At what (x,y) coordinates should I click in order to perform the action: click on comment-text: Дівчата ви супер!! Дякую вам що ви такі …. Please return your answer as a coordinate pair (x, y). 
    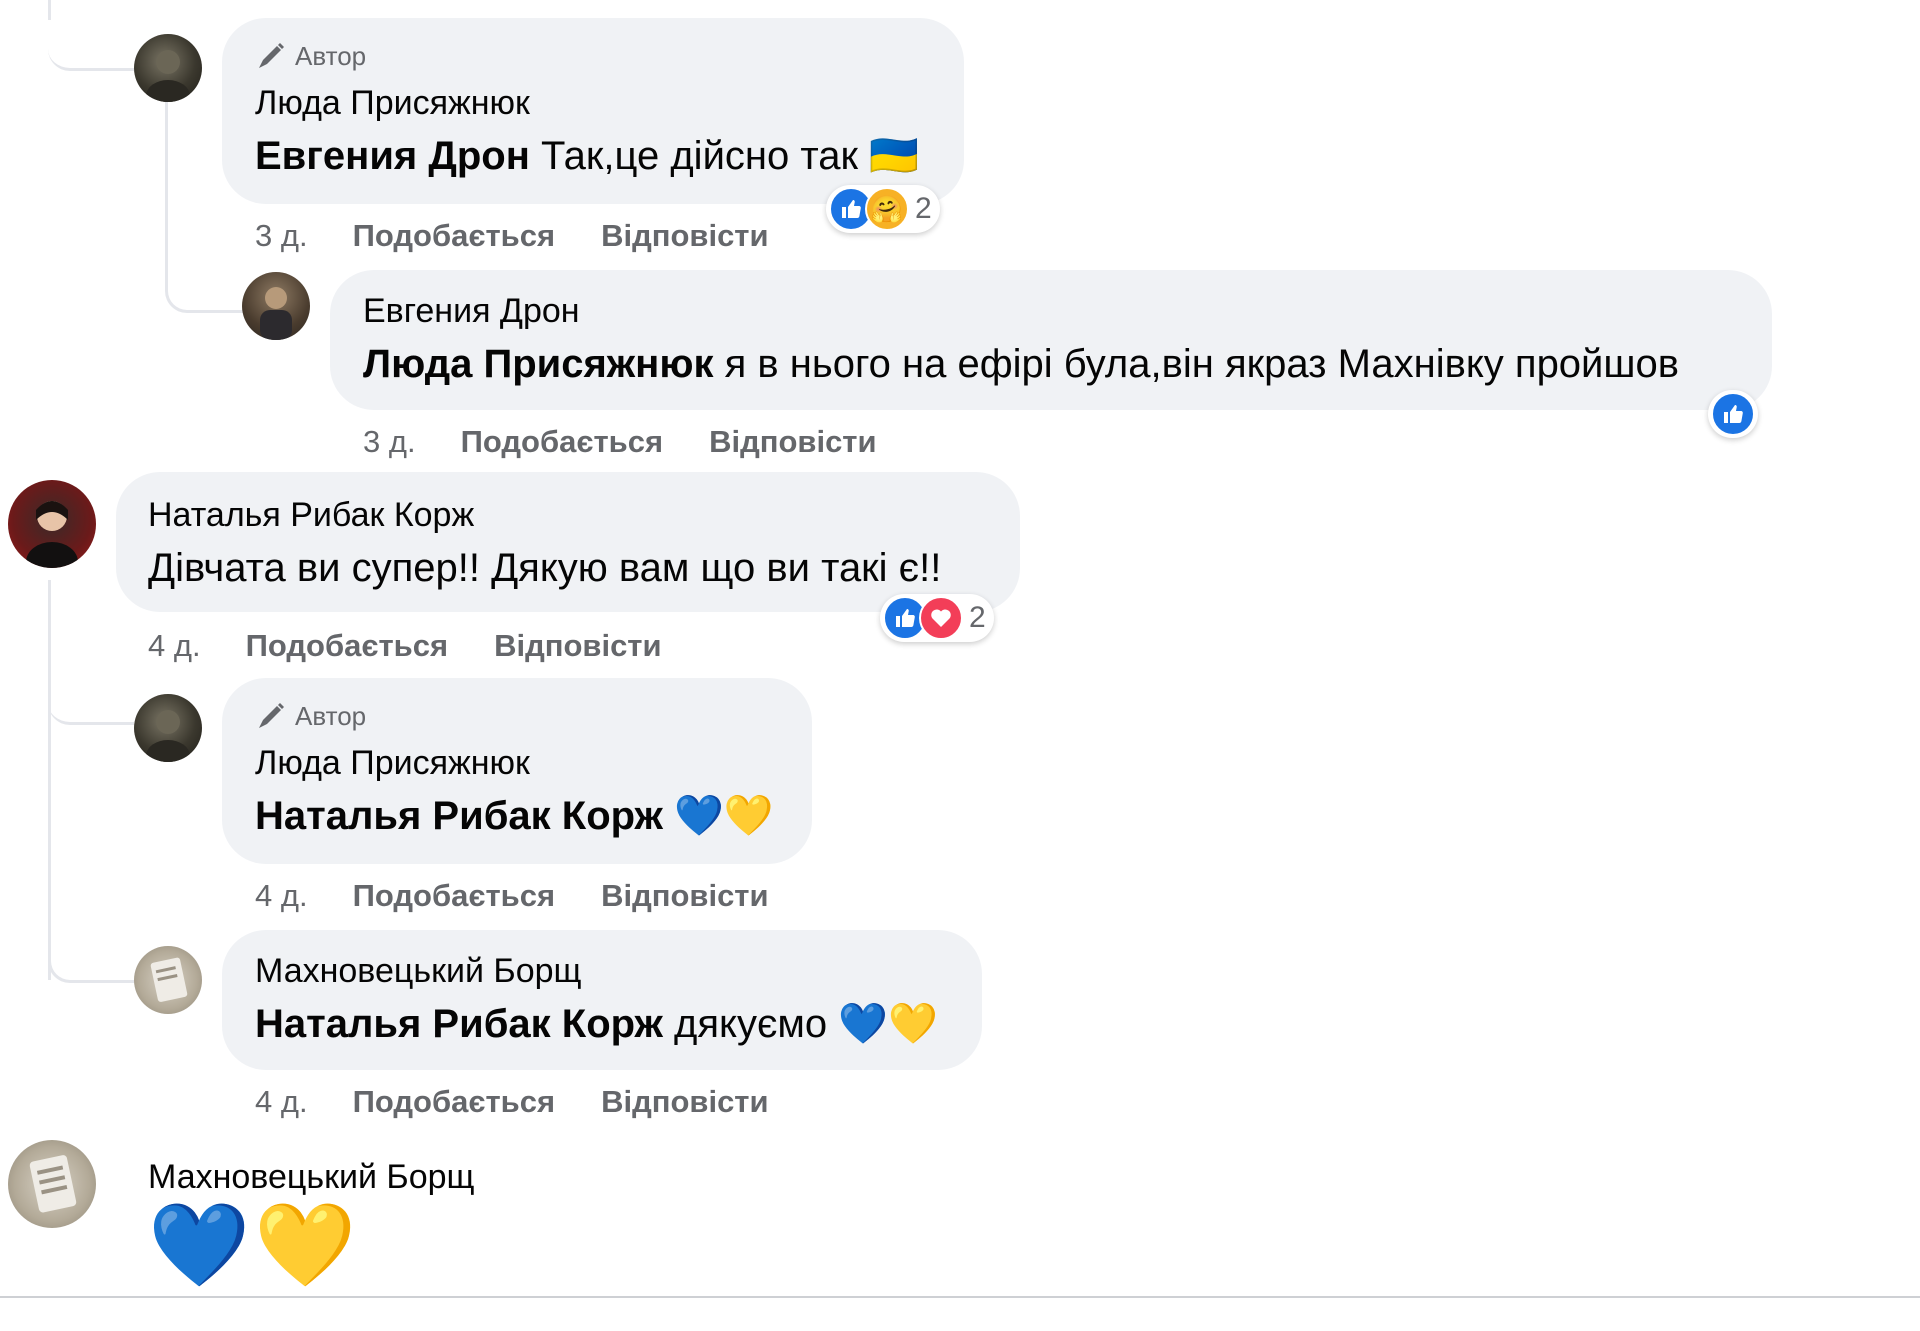
    Looking at the image, I should click on (545, 568).